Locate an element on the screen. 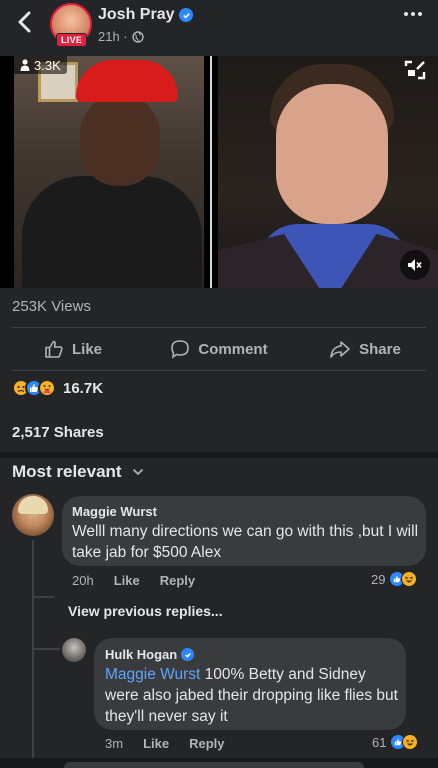 This screenshot has width=438, height=768. comment-actions: 20h Like Reply is located at coordinates (133, 580).